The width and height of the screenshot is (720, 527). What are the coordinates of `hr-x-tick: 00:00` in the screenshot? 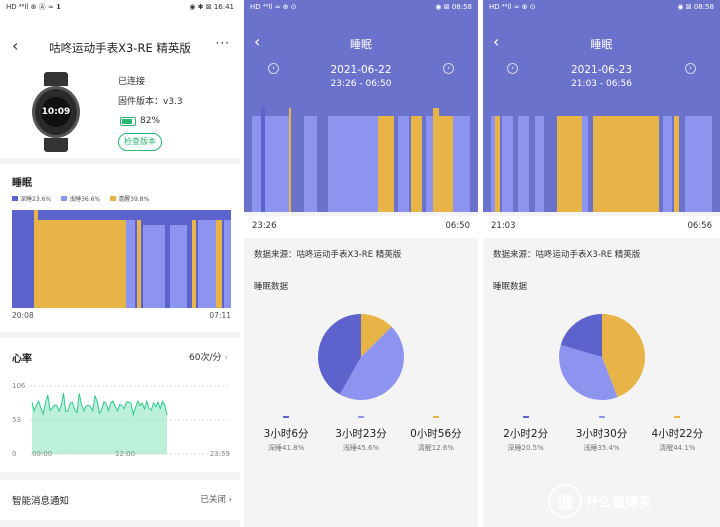 It's located at (42, 454).